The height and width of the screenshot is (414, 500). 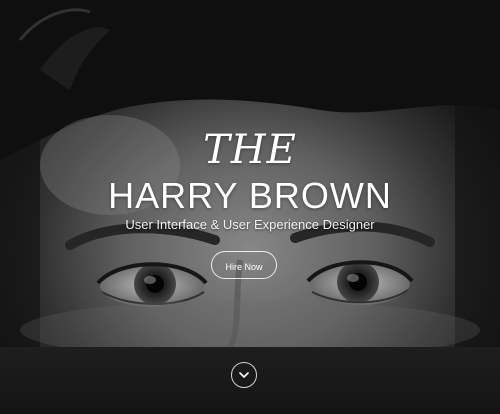 What do you see at coordinates (250, 195) in the screenshot?
I see `hero-name: HARRY BROWN` at bounding box center [250, 195].